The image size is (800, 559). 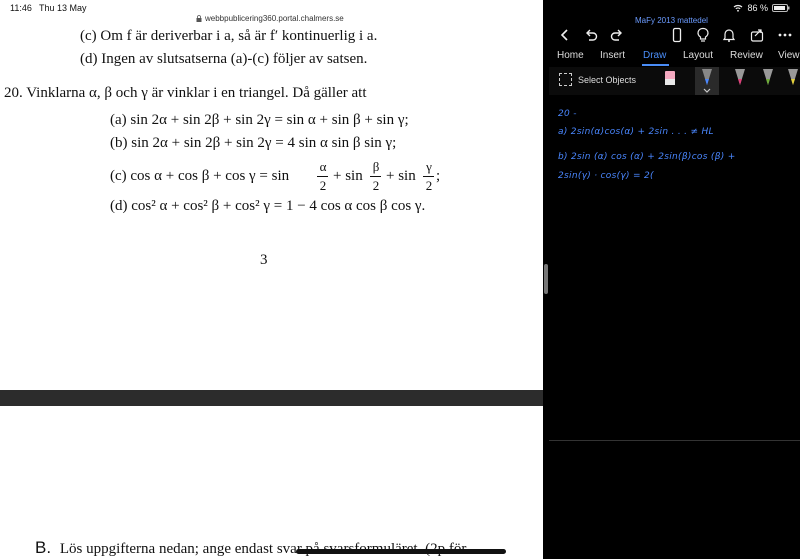 What do you see at coordinates (591, 35) in the screenshot?
I see `undo-icon` at bounding box center [591, 35].